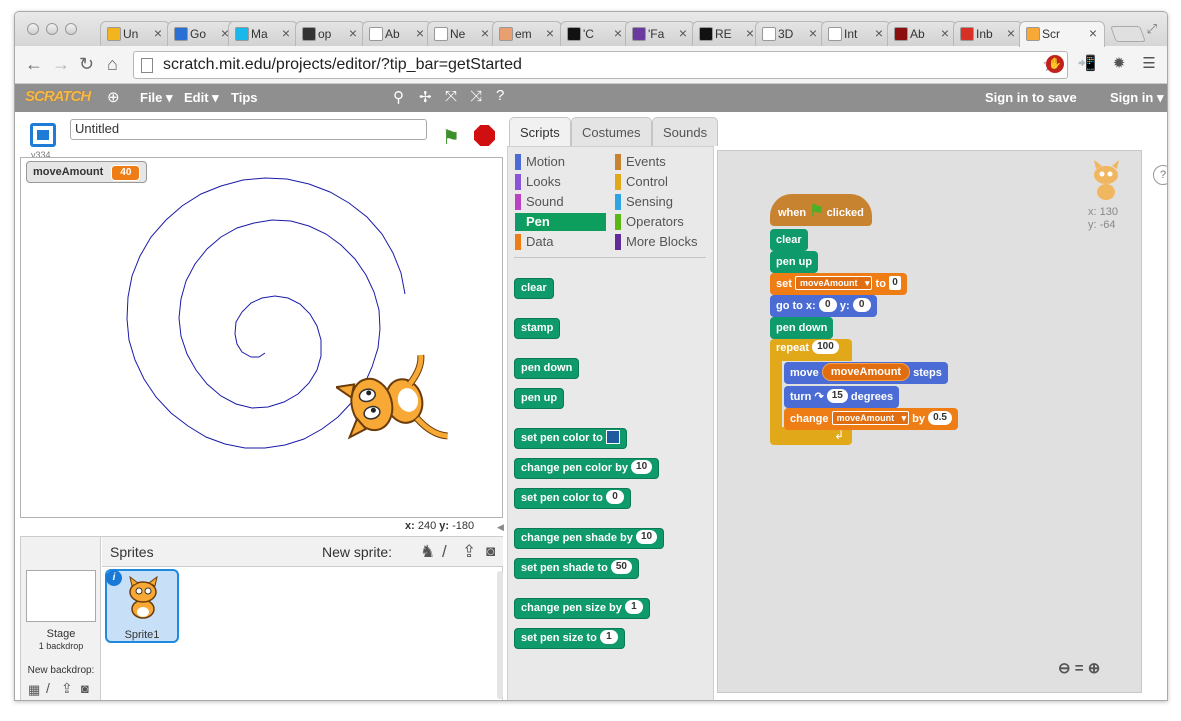  I want to click on category-looks: Looks, so click(538, 182).